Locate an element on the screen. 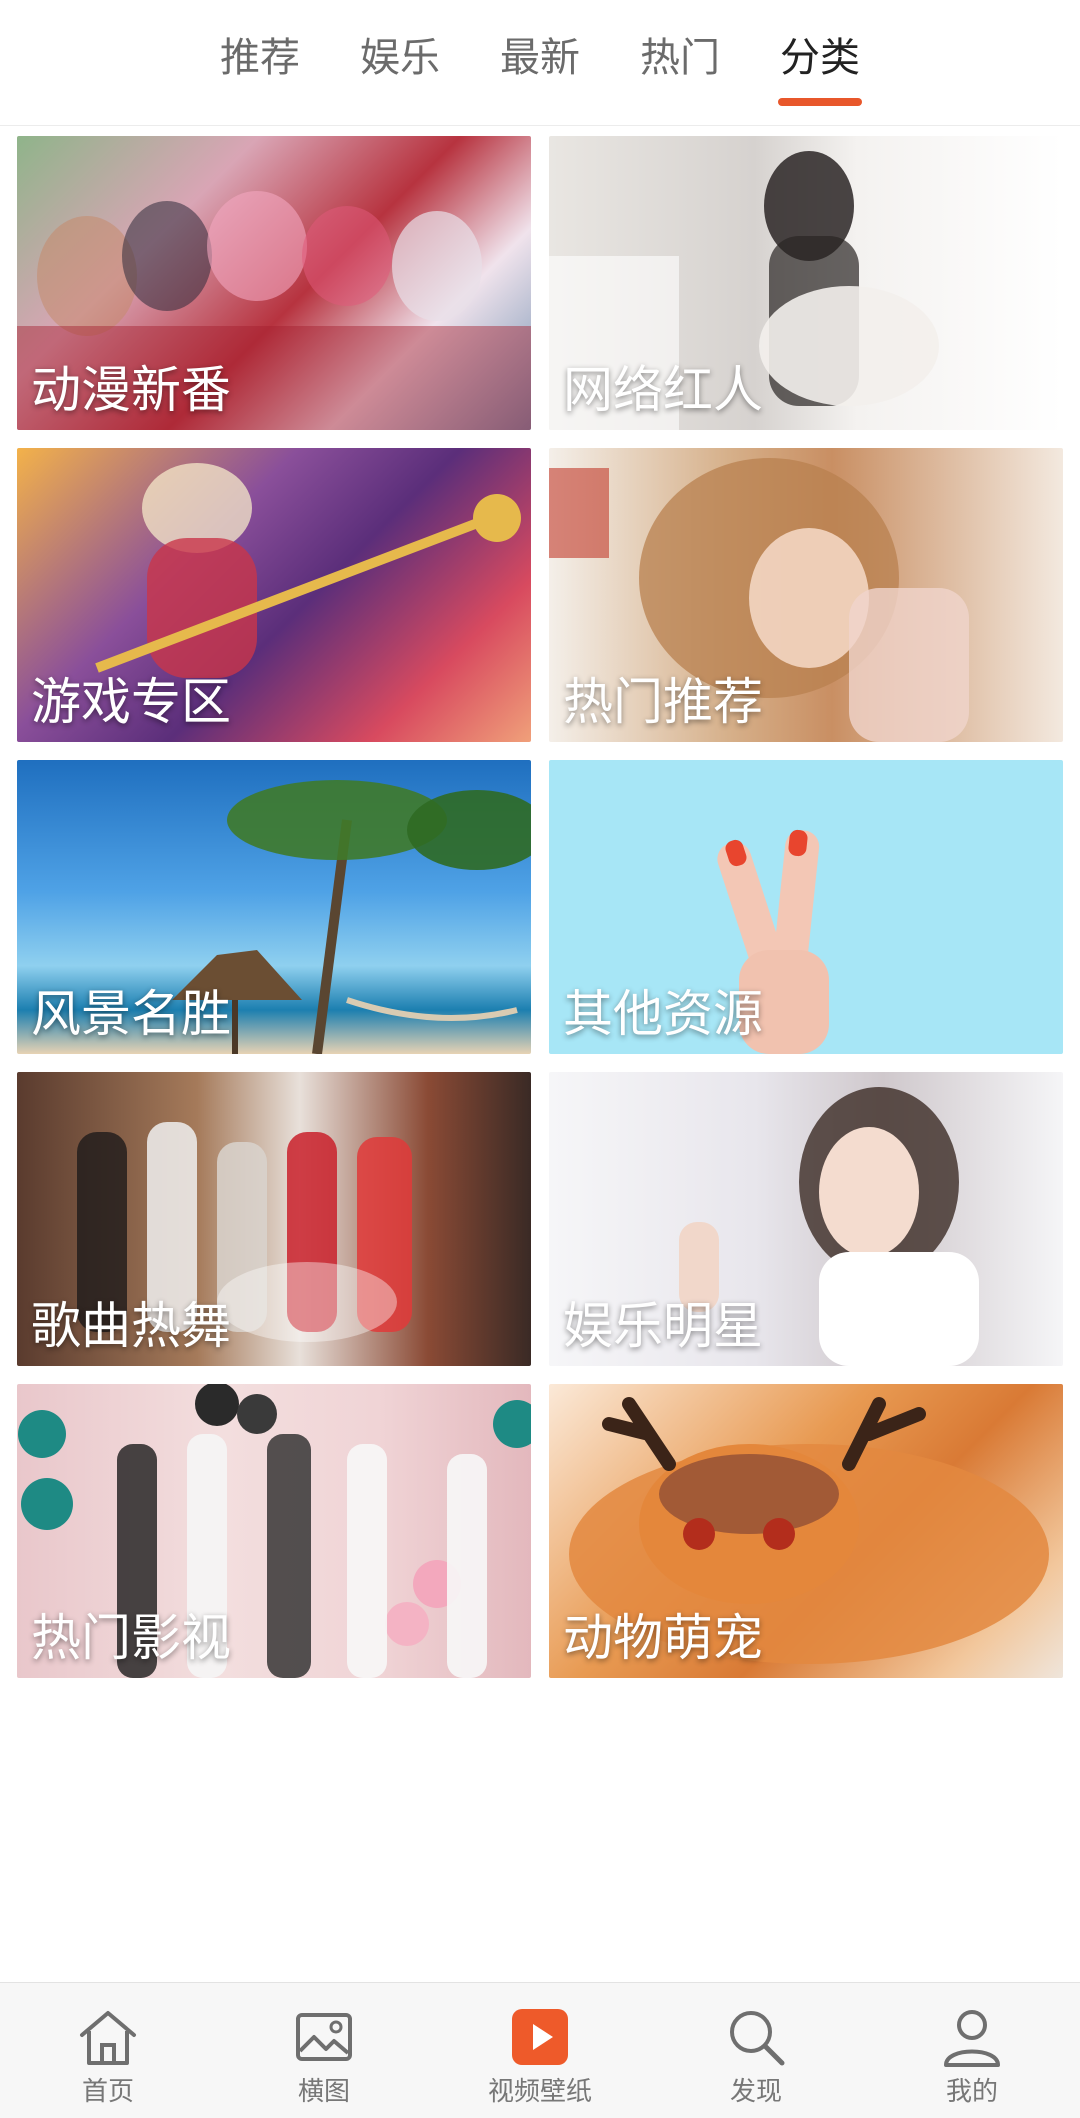 The height and width of the screenshot is (2118, 1080). category-tile-games: 游戏专区 is located at coordinates (274, 595).